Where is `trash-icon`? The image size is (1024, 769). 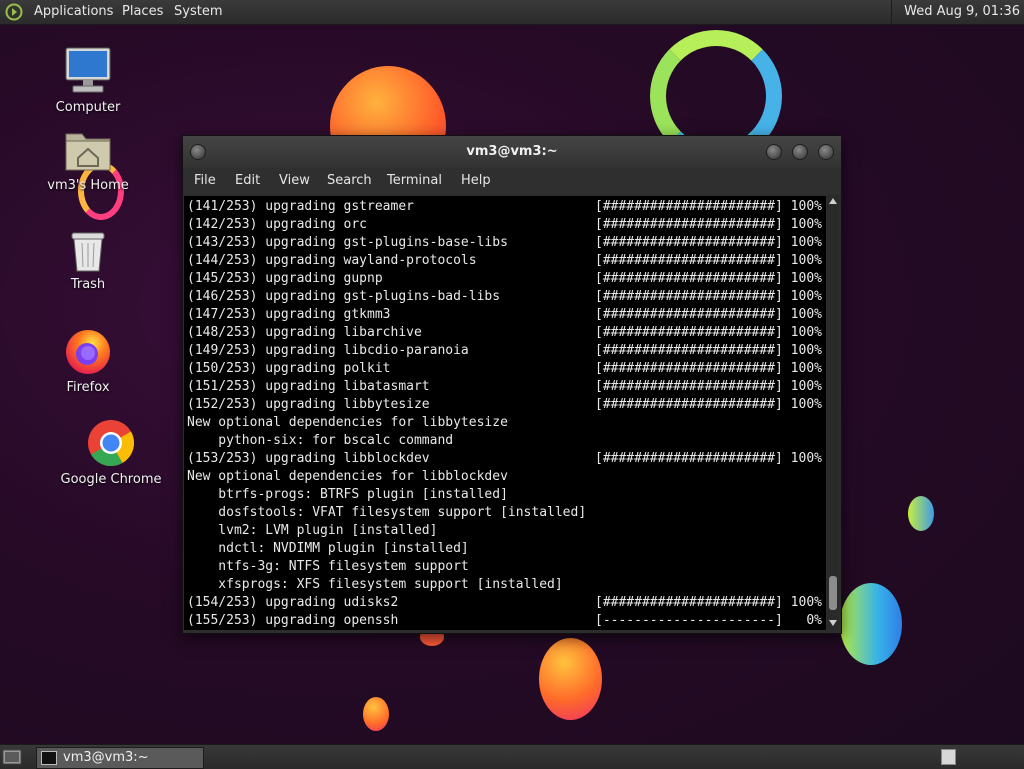 trash-icon is located at coordinates (88, 252).